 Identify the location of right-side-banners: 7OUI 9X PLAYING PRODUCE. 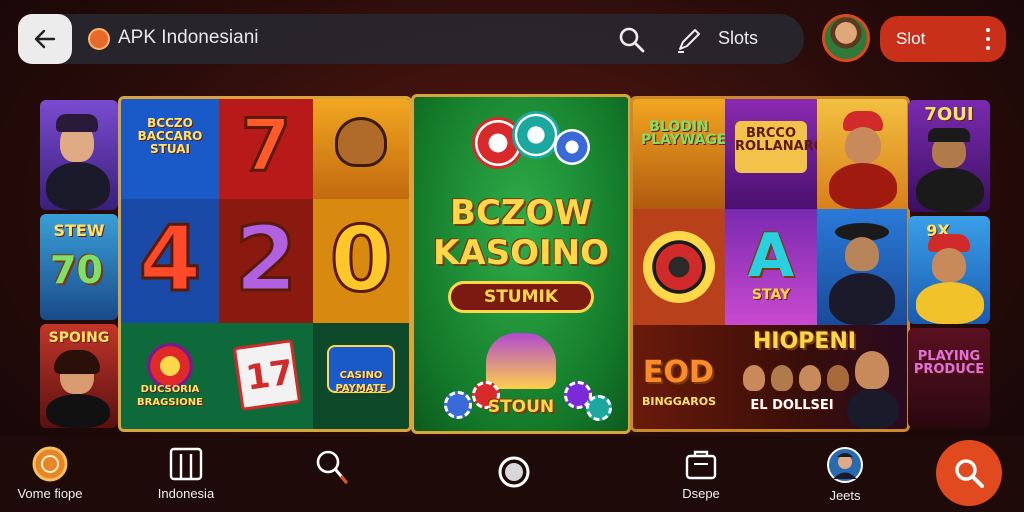
(949, 264).